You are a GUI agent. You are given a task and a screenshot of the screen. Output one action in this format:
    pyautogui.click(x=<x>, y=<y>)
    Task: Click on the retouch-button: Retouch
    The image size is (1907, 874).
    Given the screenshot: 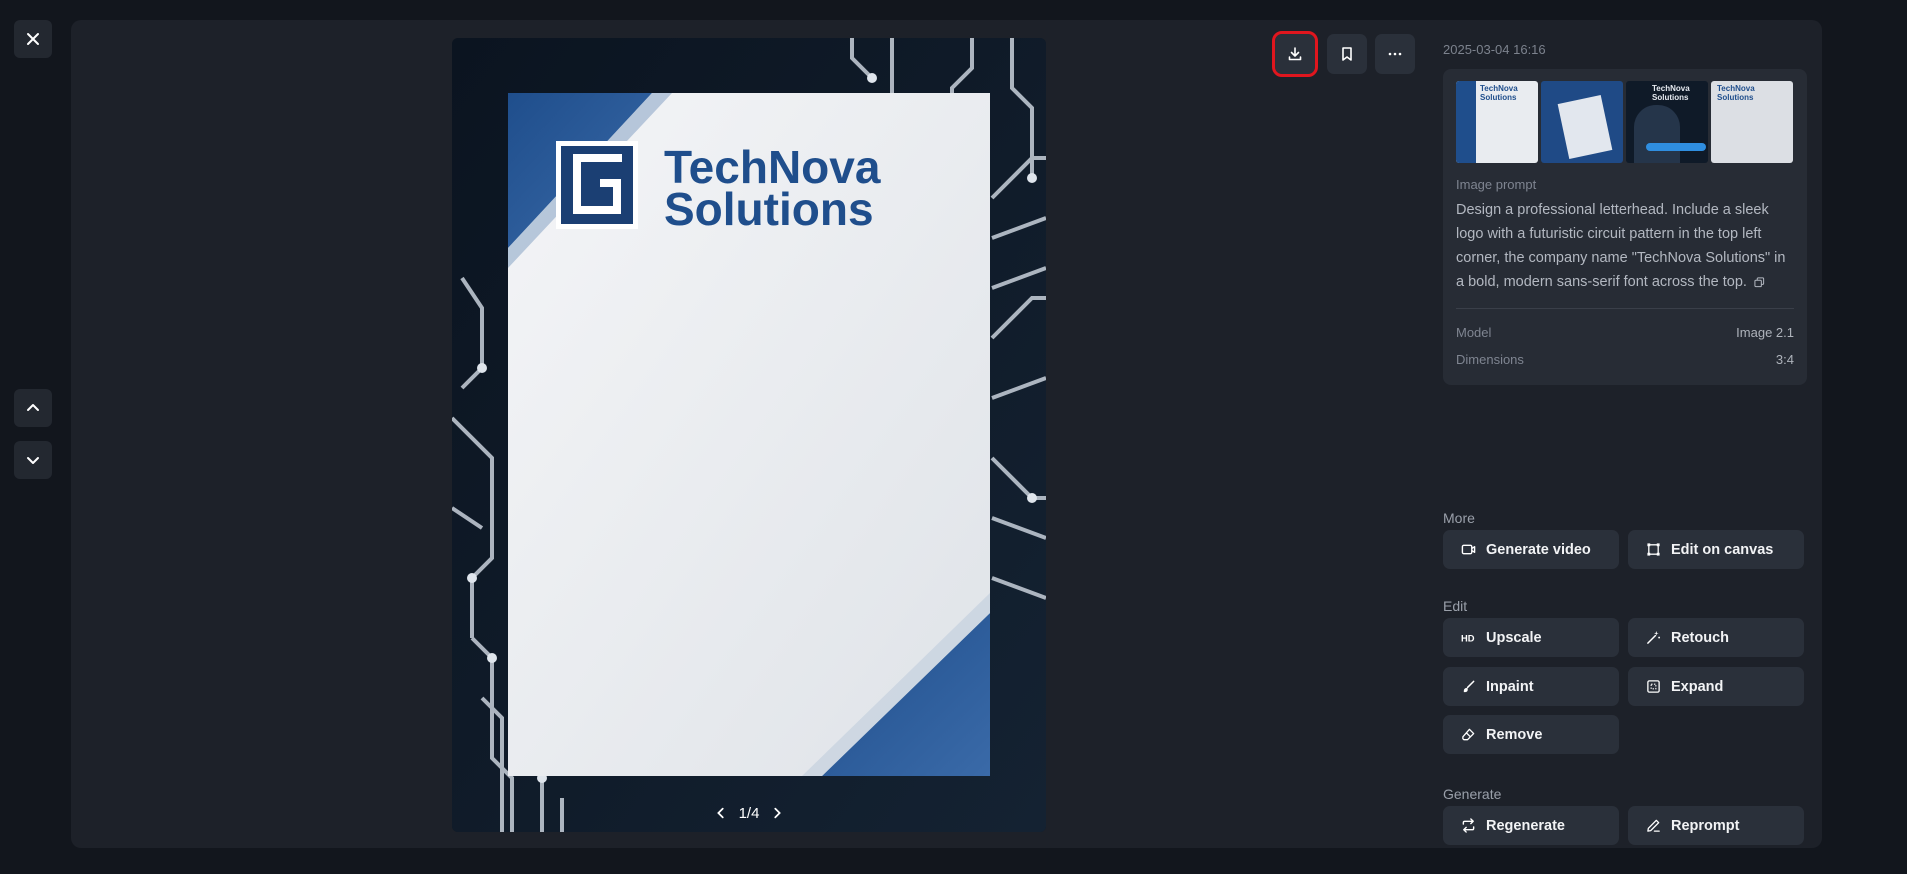 What is the action you would take?
    pyautogui.click(x=1716, y=637)
    